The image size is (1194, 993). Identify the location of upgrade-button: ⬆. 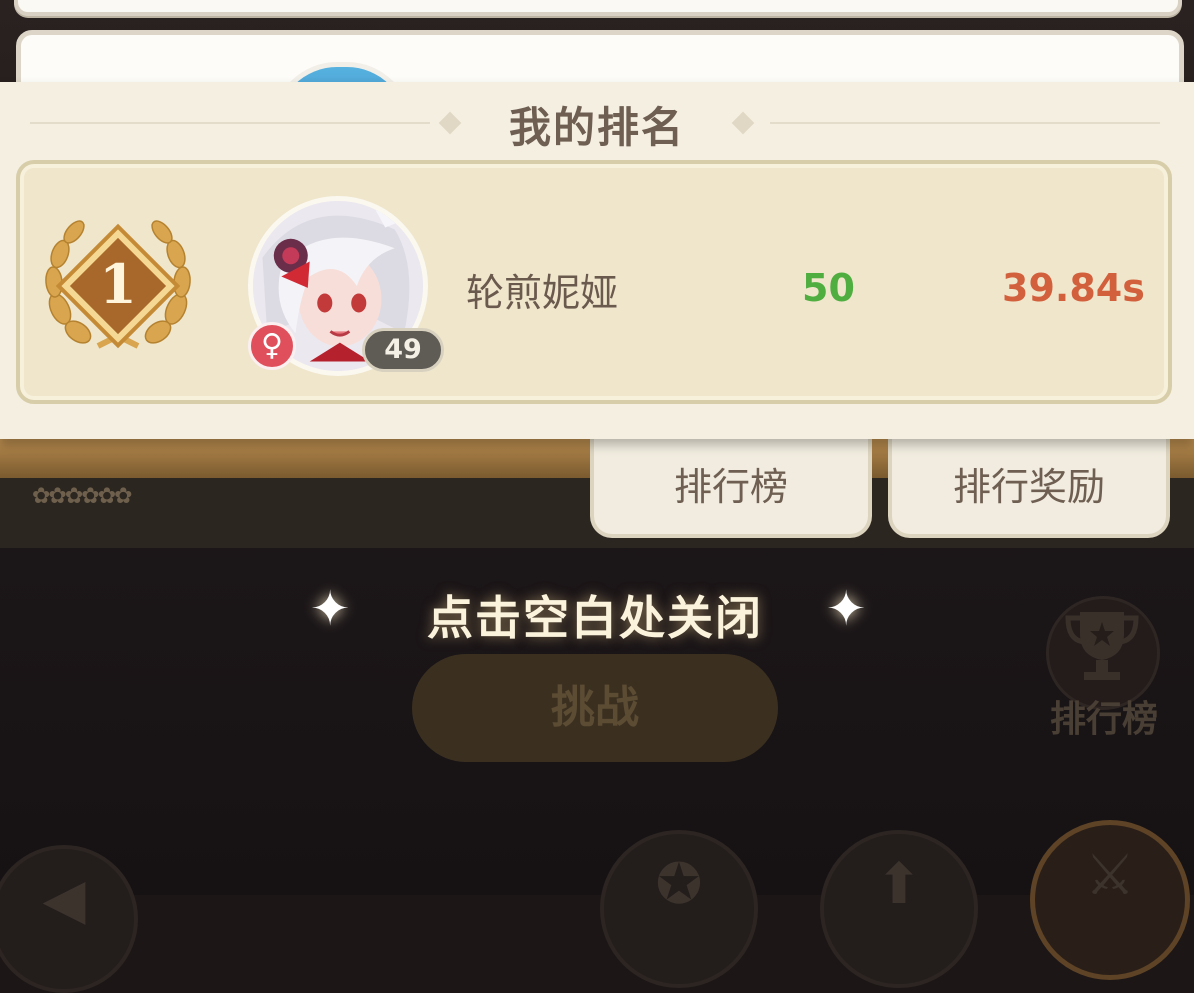
(899, 909).